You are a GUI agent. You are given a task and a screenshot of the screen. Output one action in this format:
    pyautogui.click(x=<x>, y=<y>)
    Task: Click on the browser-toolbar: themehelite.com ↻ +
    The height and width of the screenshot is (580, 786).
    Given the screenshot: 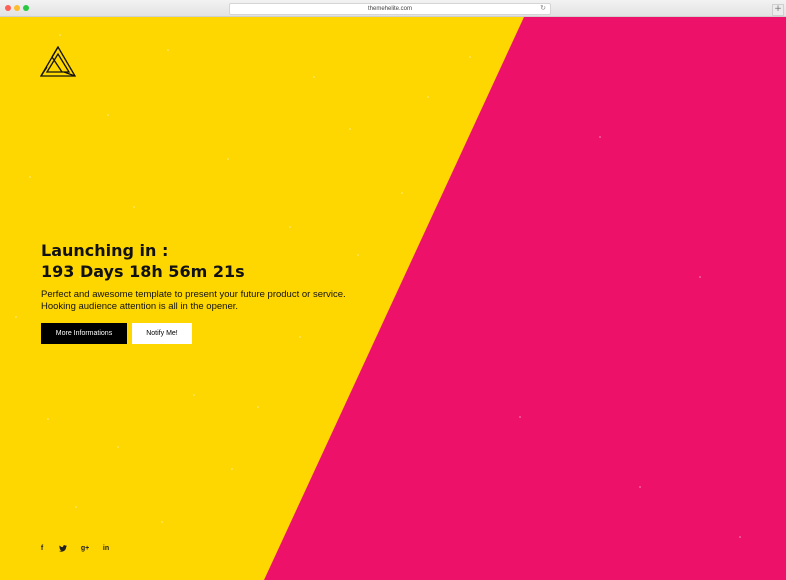 What is the action you would take?
    pyautogui.click(x=393, y=8)
    